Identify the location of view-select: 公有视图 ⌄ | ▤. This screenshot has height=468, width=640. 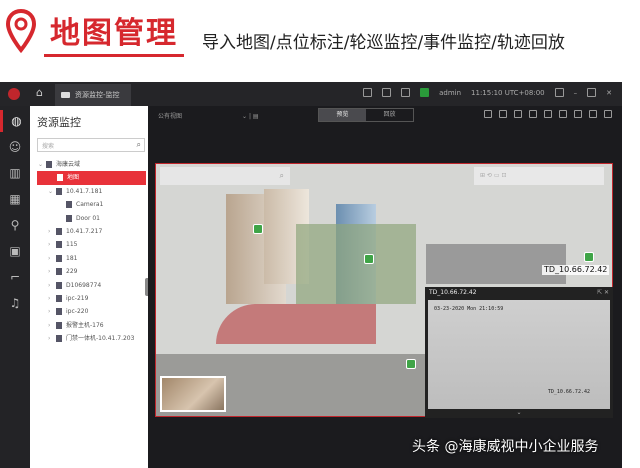
(208, 115).